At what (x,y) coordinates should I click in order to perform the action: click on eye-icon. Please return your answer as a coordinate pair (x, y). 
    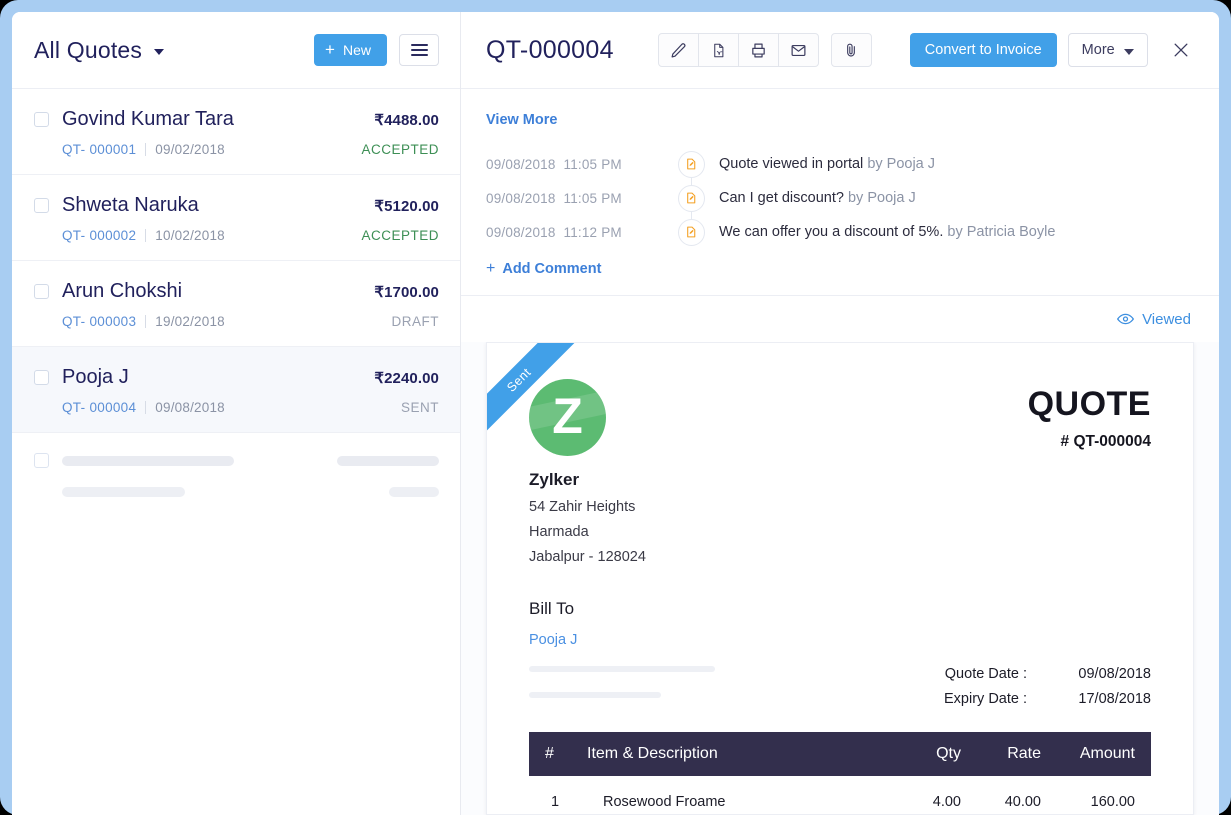
    Looking at the image, I should click on (1126, 319).